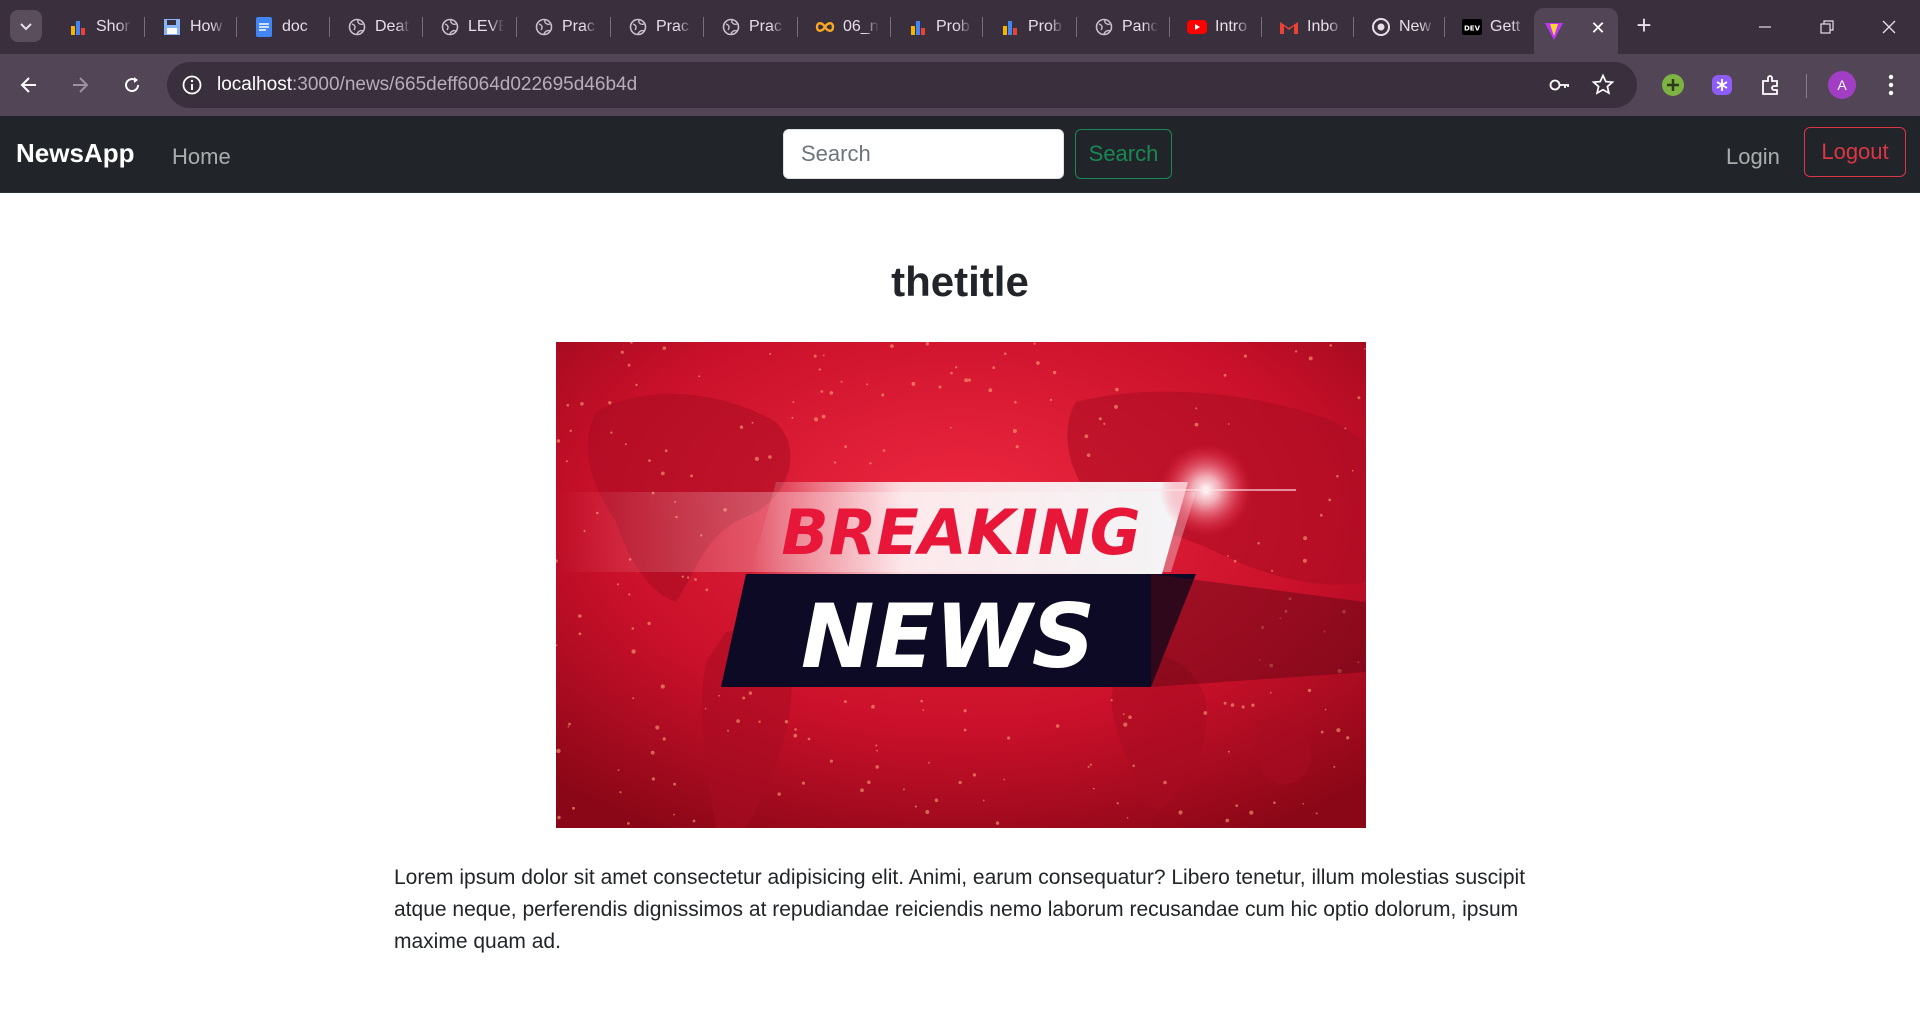 The image size is (1920, 1021). I want to click on nav-link-login: Login, so click(1753, 157).